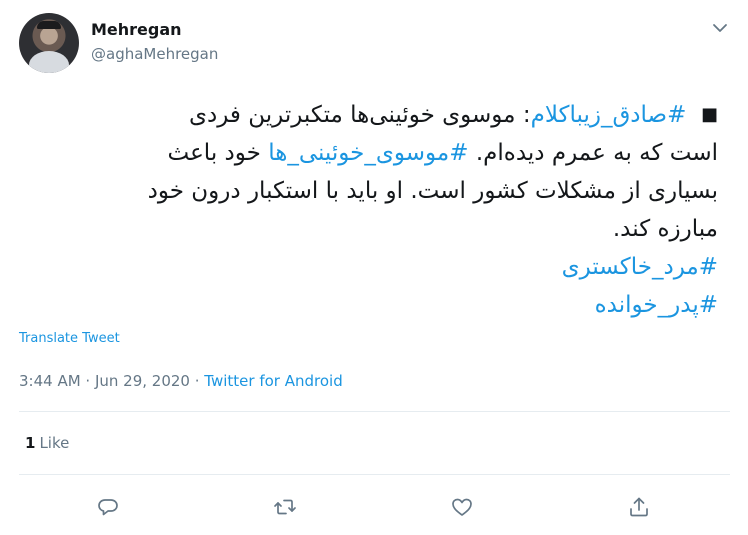 Image resolution: width=748 pixels, height=535 pixels. Describe the element at coordinates (665, 229) in the screenshot. I see `tweet-line: مبارزه کند.` at that location.